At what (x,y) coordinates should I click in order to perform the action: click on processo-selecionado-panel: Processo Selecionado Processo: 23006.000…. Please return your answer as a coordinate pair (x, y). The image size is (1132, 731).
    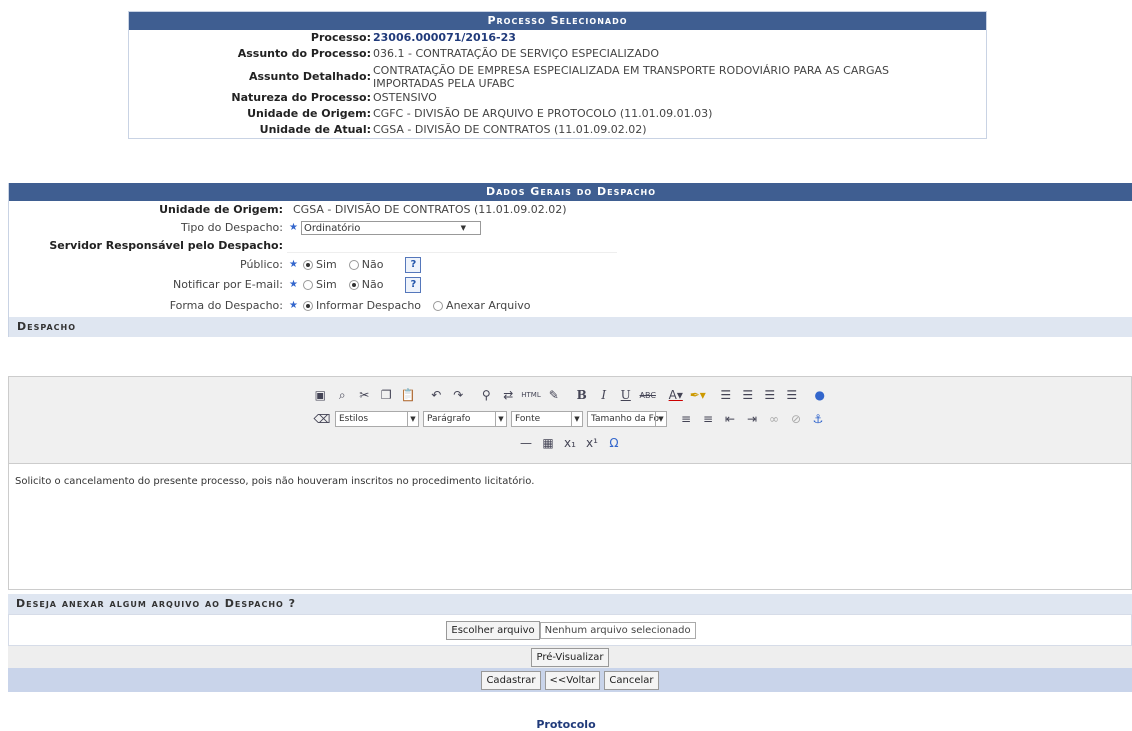
    Looking at the image, I should click on (557, 75).